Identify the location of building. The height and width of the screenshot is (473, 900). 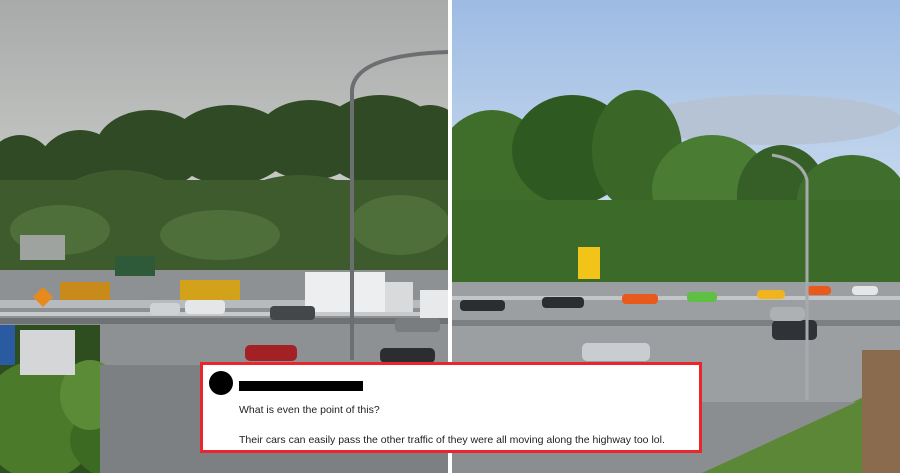
(42, 247).